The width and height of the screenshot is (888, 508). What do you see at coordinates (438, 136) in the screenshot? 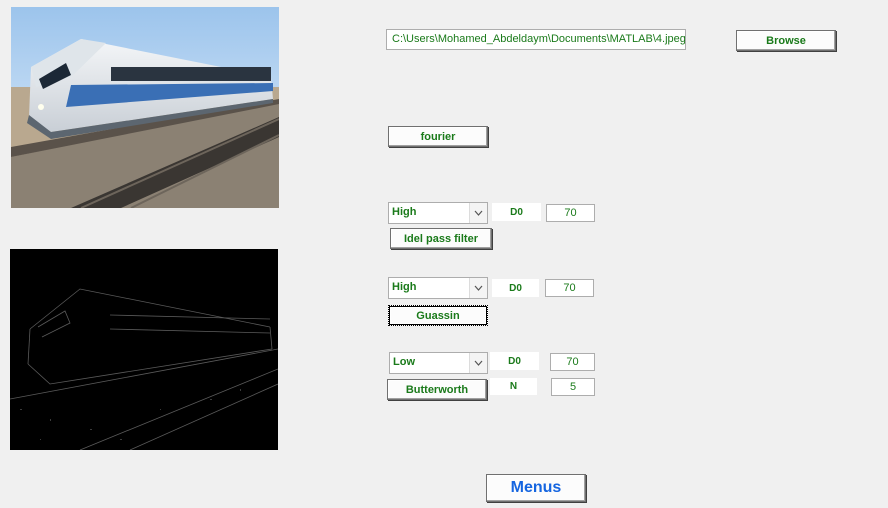
I see `fourier-button: fourier` at bounding box center [438, 136].